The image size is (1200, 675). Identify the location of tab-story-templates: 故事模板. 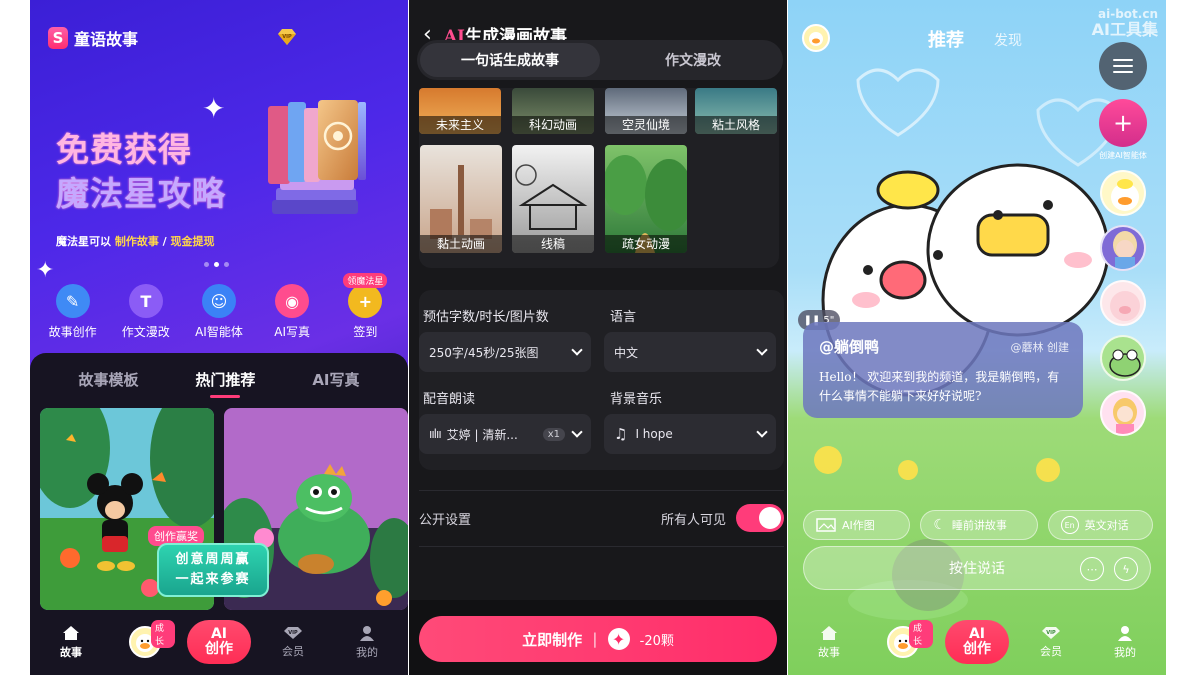
(108, 383).